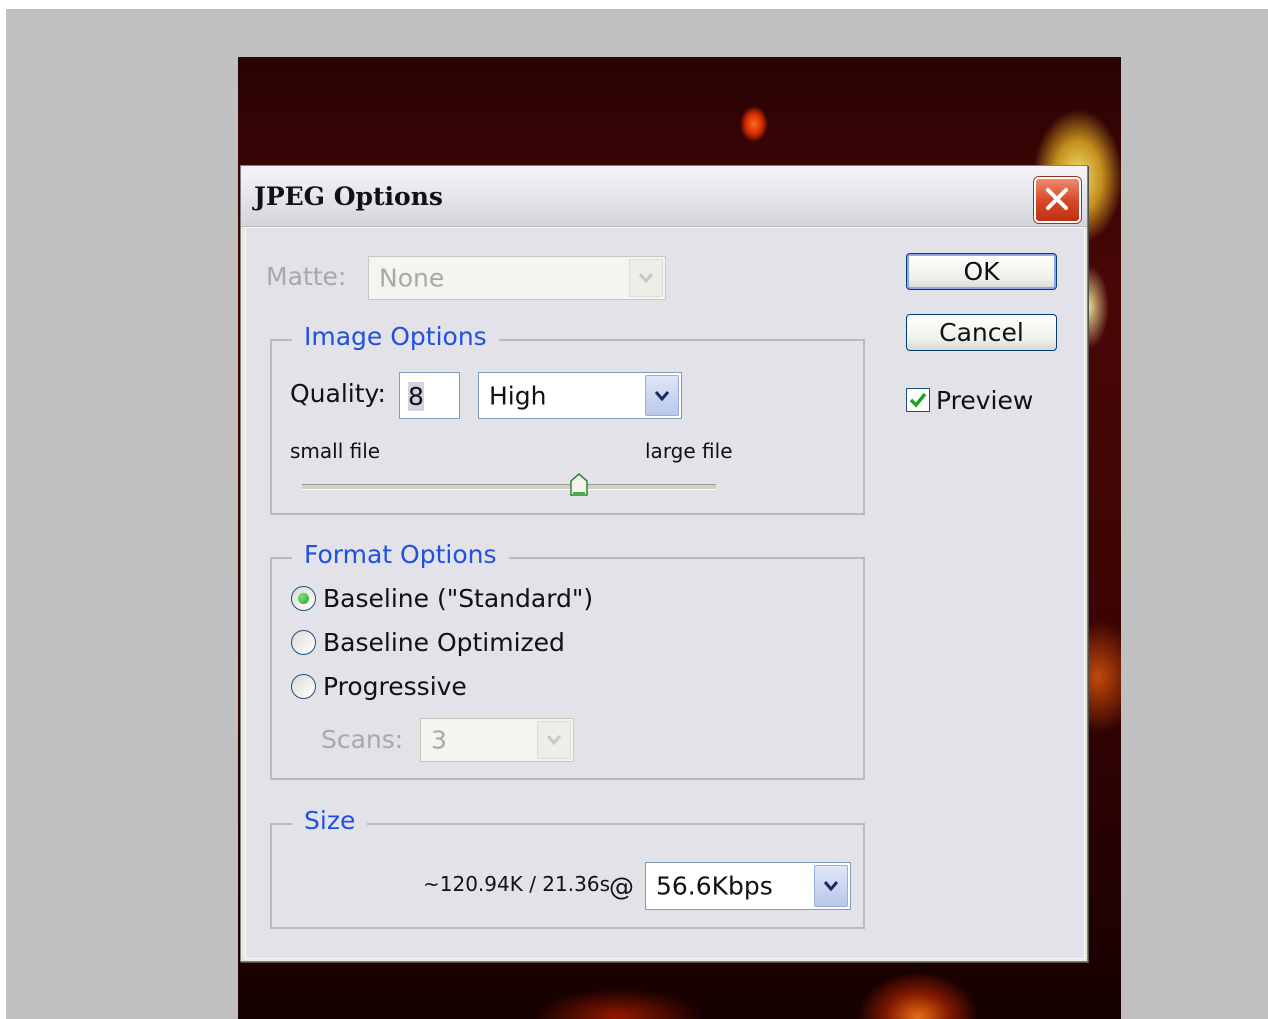 This screenshot has width=1268, height=1019. Describe the element at coordinates (497, 740) in the screenshot. I see `scans-select: 3` at that location.